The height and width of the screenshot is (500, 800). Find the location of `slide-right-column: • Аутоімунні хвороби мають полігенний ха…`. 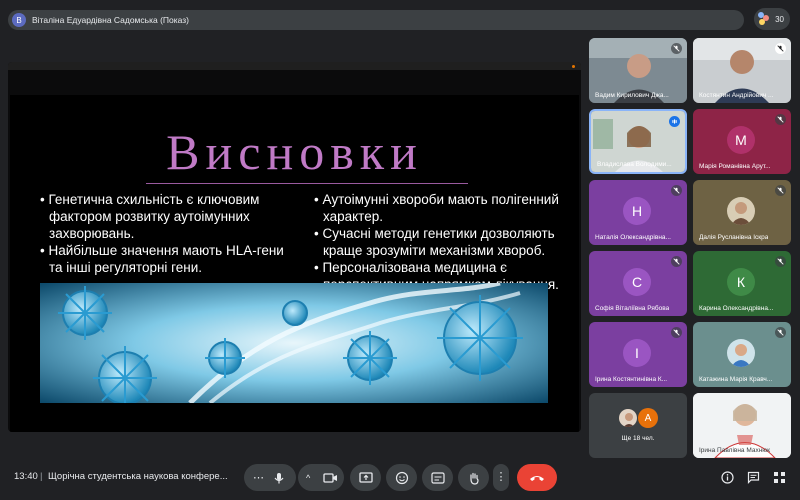

slide-right-column: • Аутоімунні хвороби мають полігенний ха… is located at coordinates (445, 242).